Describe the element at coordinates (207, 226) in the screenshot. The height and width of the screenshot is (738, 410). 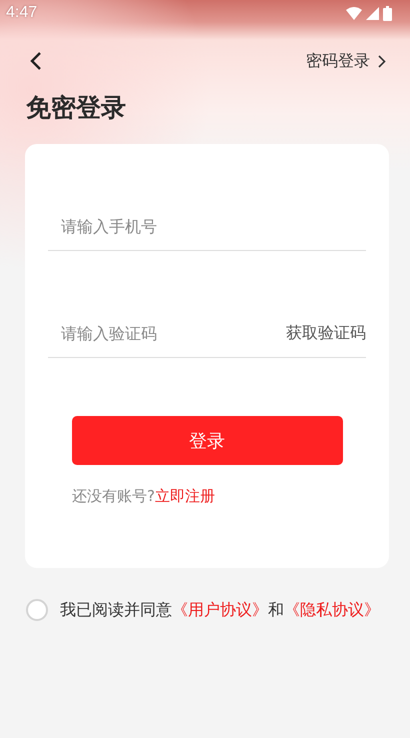
I see `phone-field: 请输入手机号` at that location.